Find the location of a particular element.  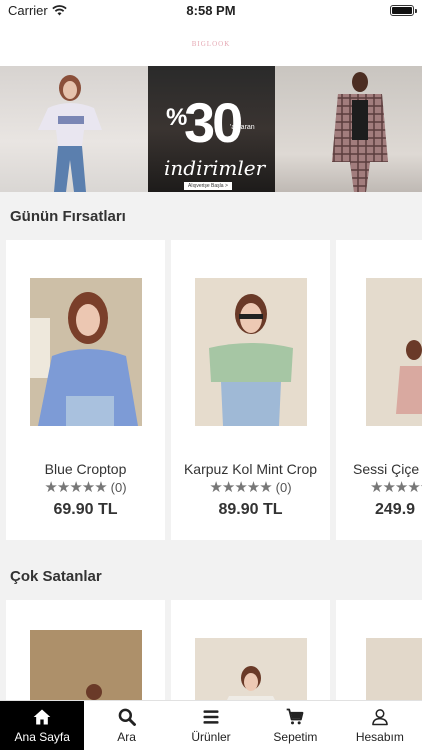

clock: 8:58 PM is located at coordinates (211, 10).